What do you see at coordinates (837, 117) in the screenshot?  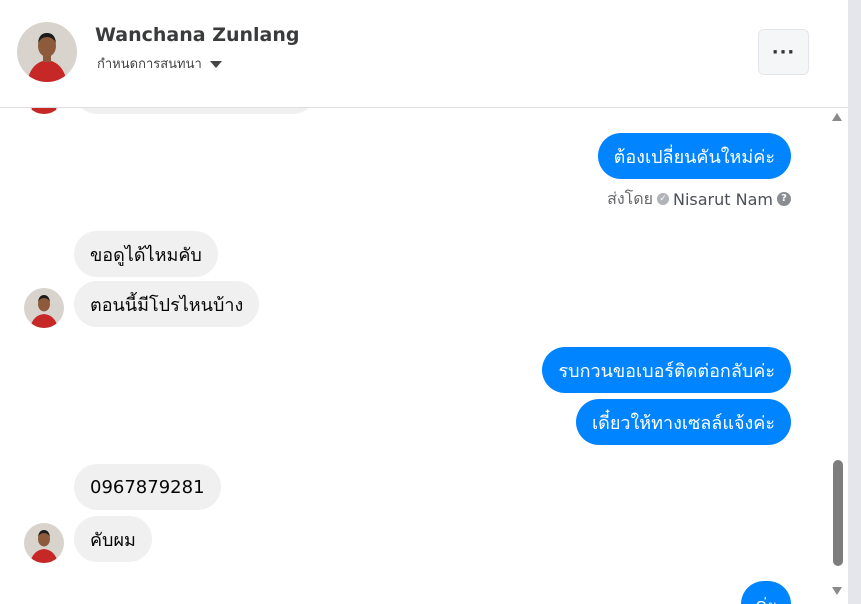 I see `scroll-up-arrow-icon` at bounding box center [837, 117].